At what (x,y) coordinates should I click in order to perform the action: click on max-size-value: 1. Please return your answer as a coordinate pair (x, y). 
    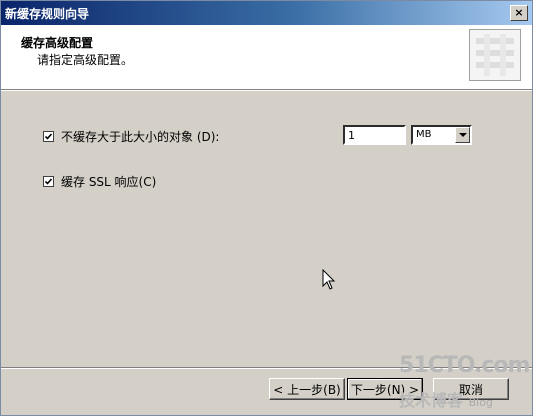
    Looking at the image, I should click on (351, 135).